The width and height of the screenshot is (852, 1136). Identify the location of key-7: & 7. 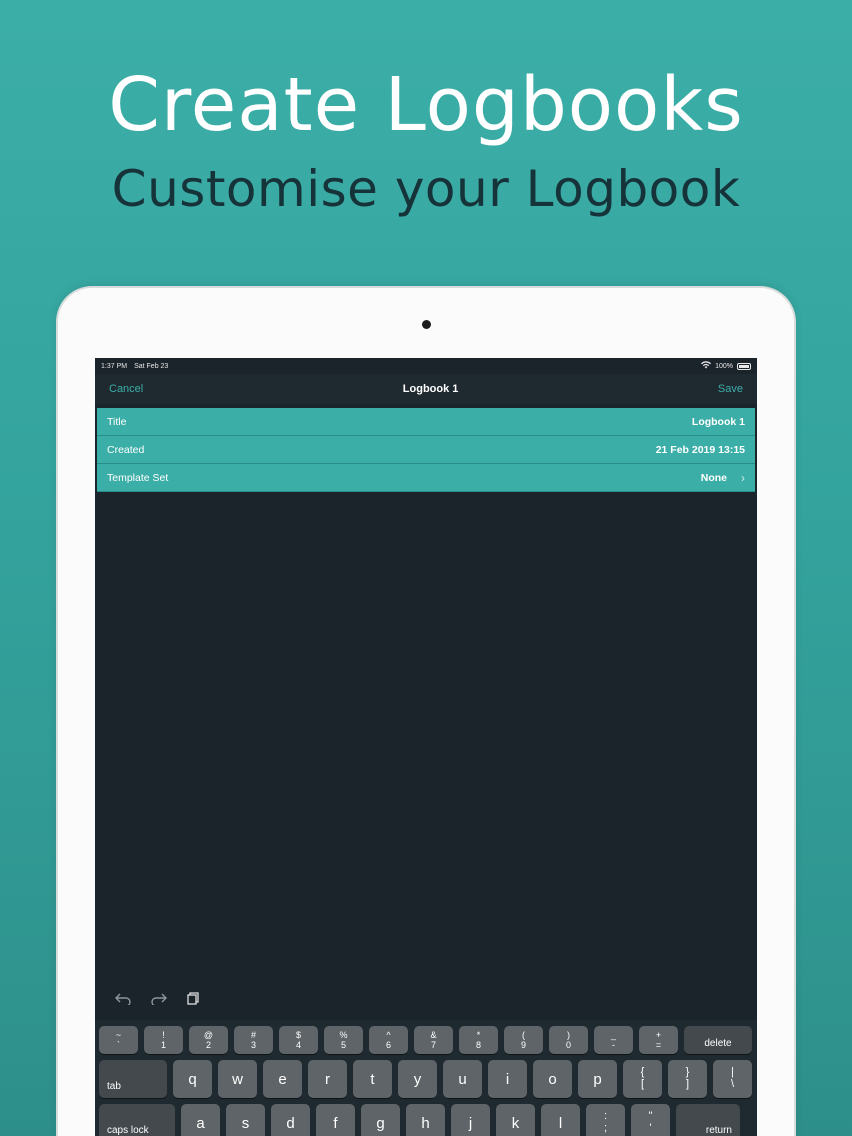
(433, 1040).